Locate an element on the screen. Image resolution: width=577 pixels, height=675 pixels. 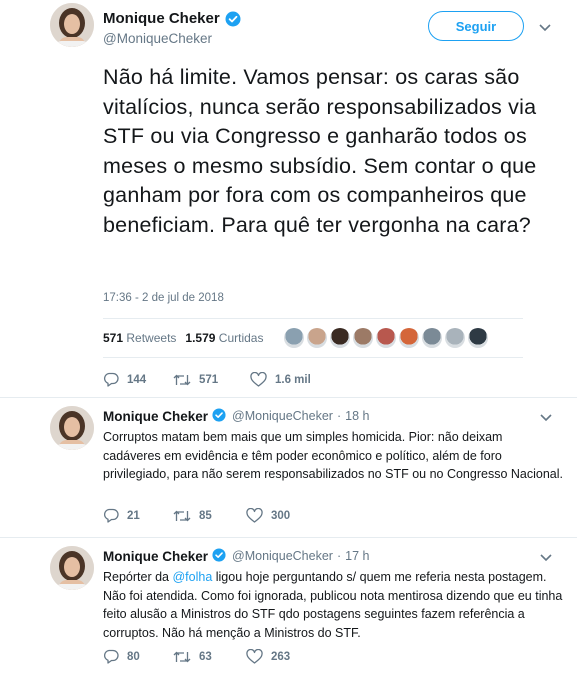
reply-header: Monique Cheker @MoniqueCheker · 17 h is located at coordinates (236, 556).